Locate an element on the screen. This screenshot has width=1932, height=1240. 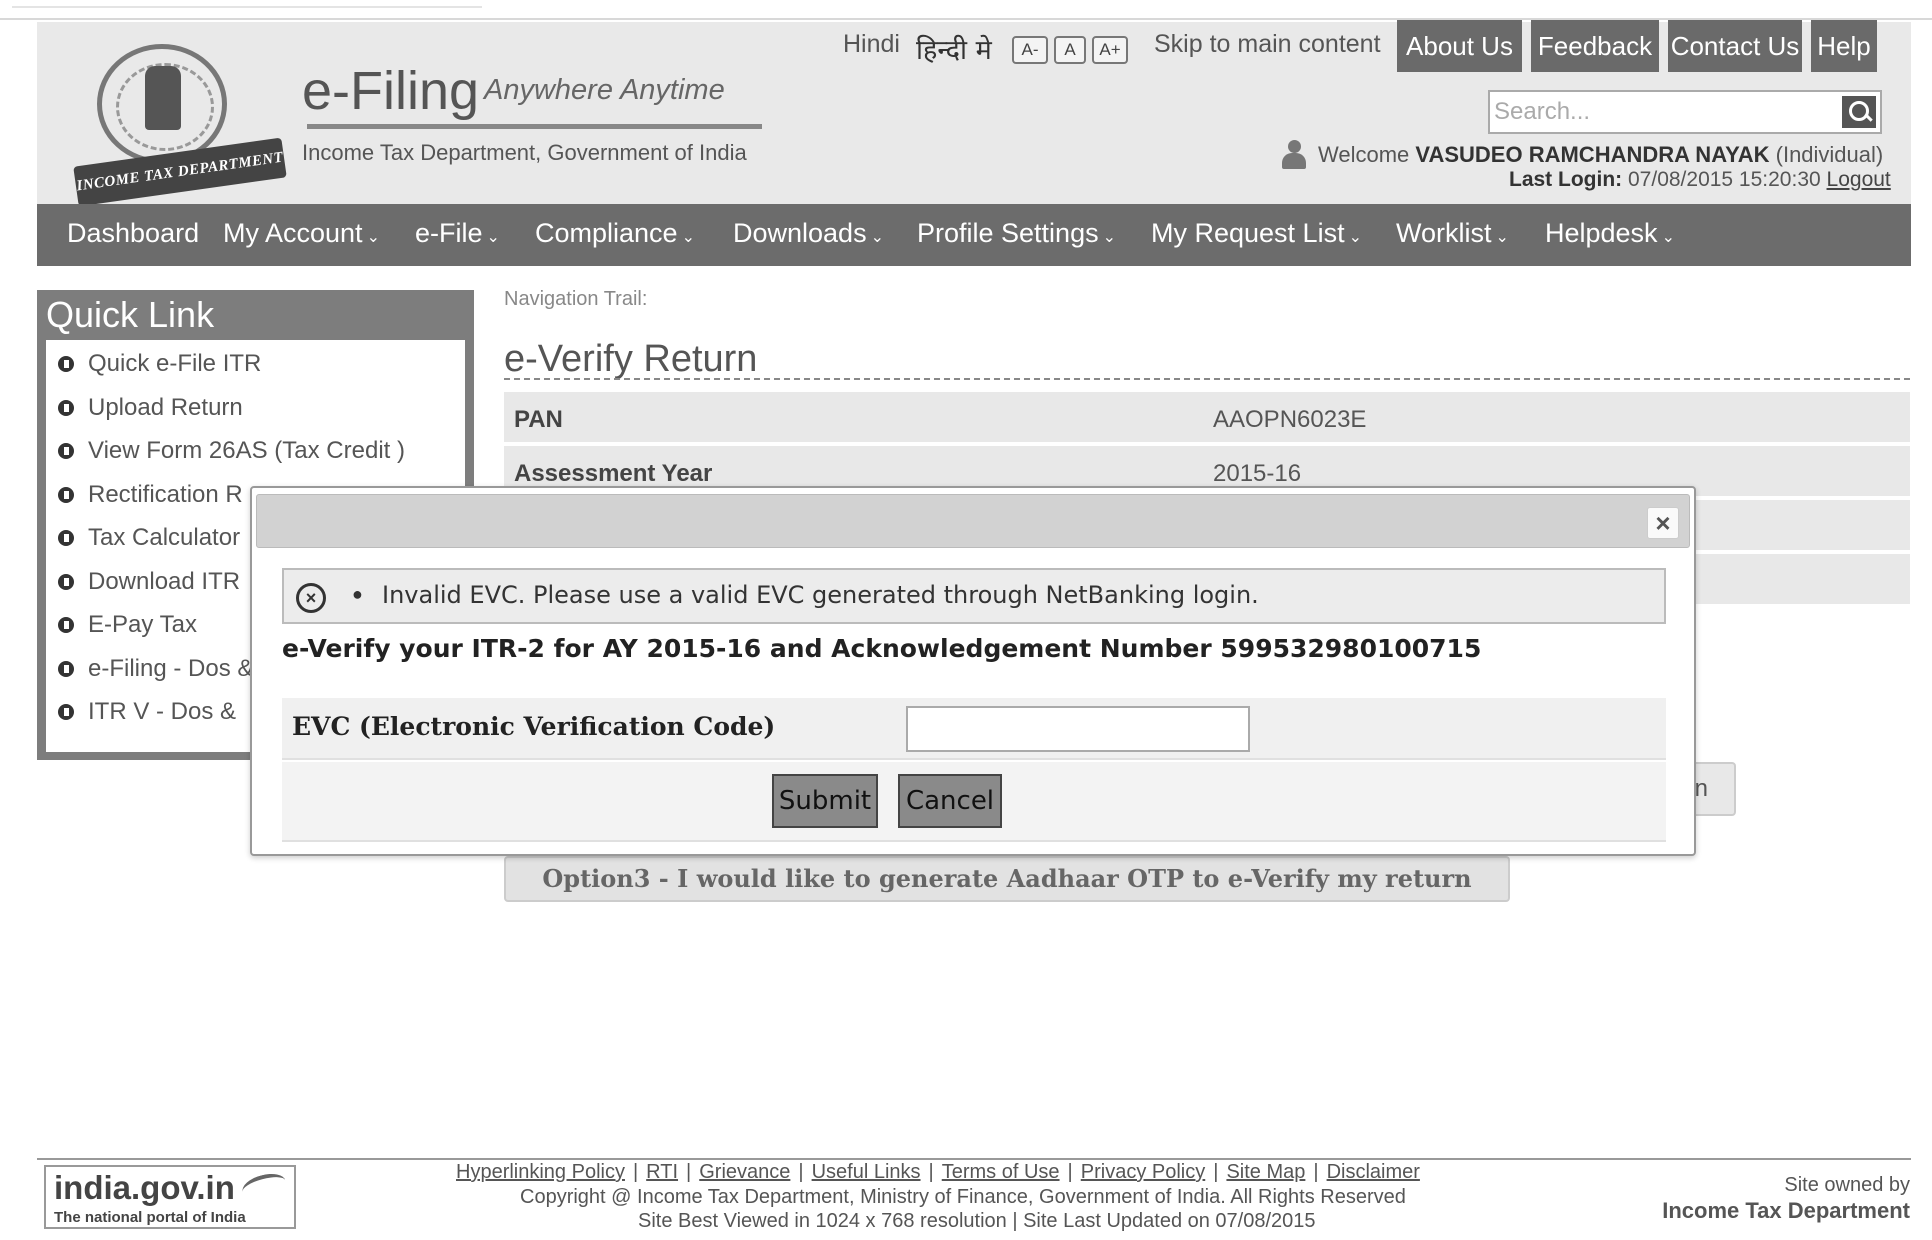
nav-profile-settings: Profile Settings ⌄ is located at coordinates (1016, 233).